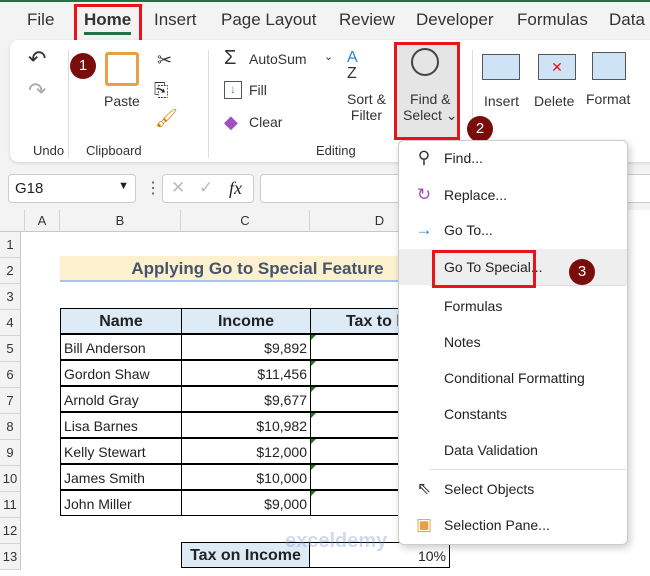 This screenshot has width=650, height=576. What do you see at coordinates (513, 306) in the screenshot?
I see `menu-item: Formulas` at bounding box center [513, 306].